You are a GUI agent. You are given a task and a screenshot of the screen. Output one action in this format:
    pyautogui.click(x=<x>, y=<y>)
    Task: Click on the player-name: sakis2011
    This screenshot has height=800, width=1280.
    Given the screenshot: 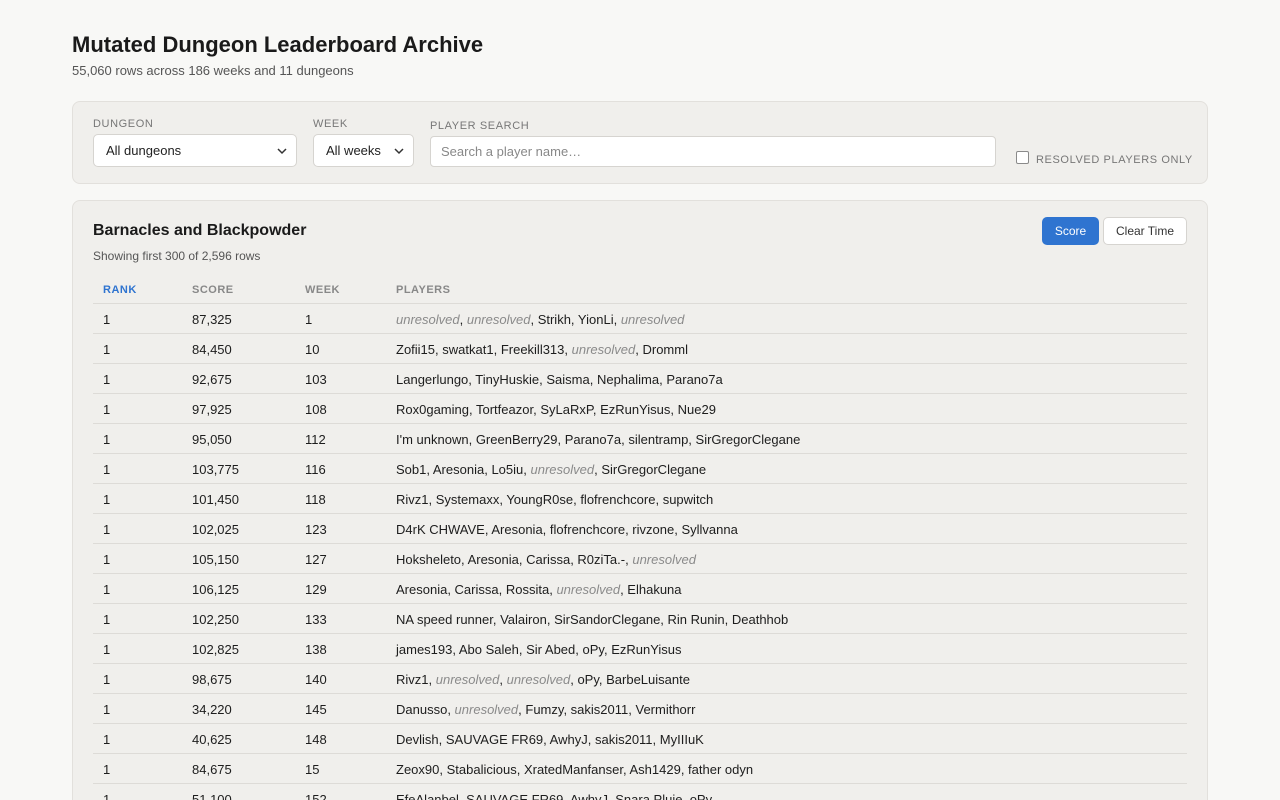 What is the action you would take?
    pyautogui.click(x=599, y=709)
    